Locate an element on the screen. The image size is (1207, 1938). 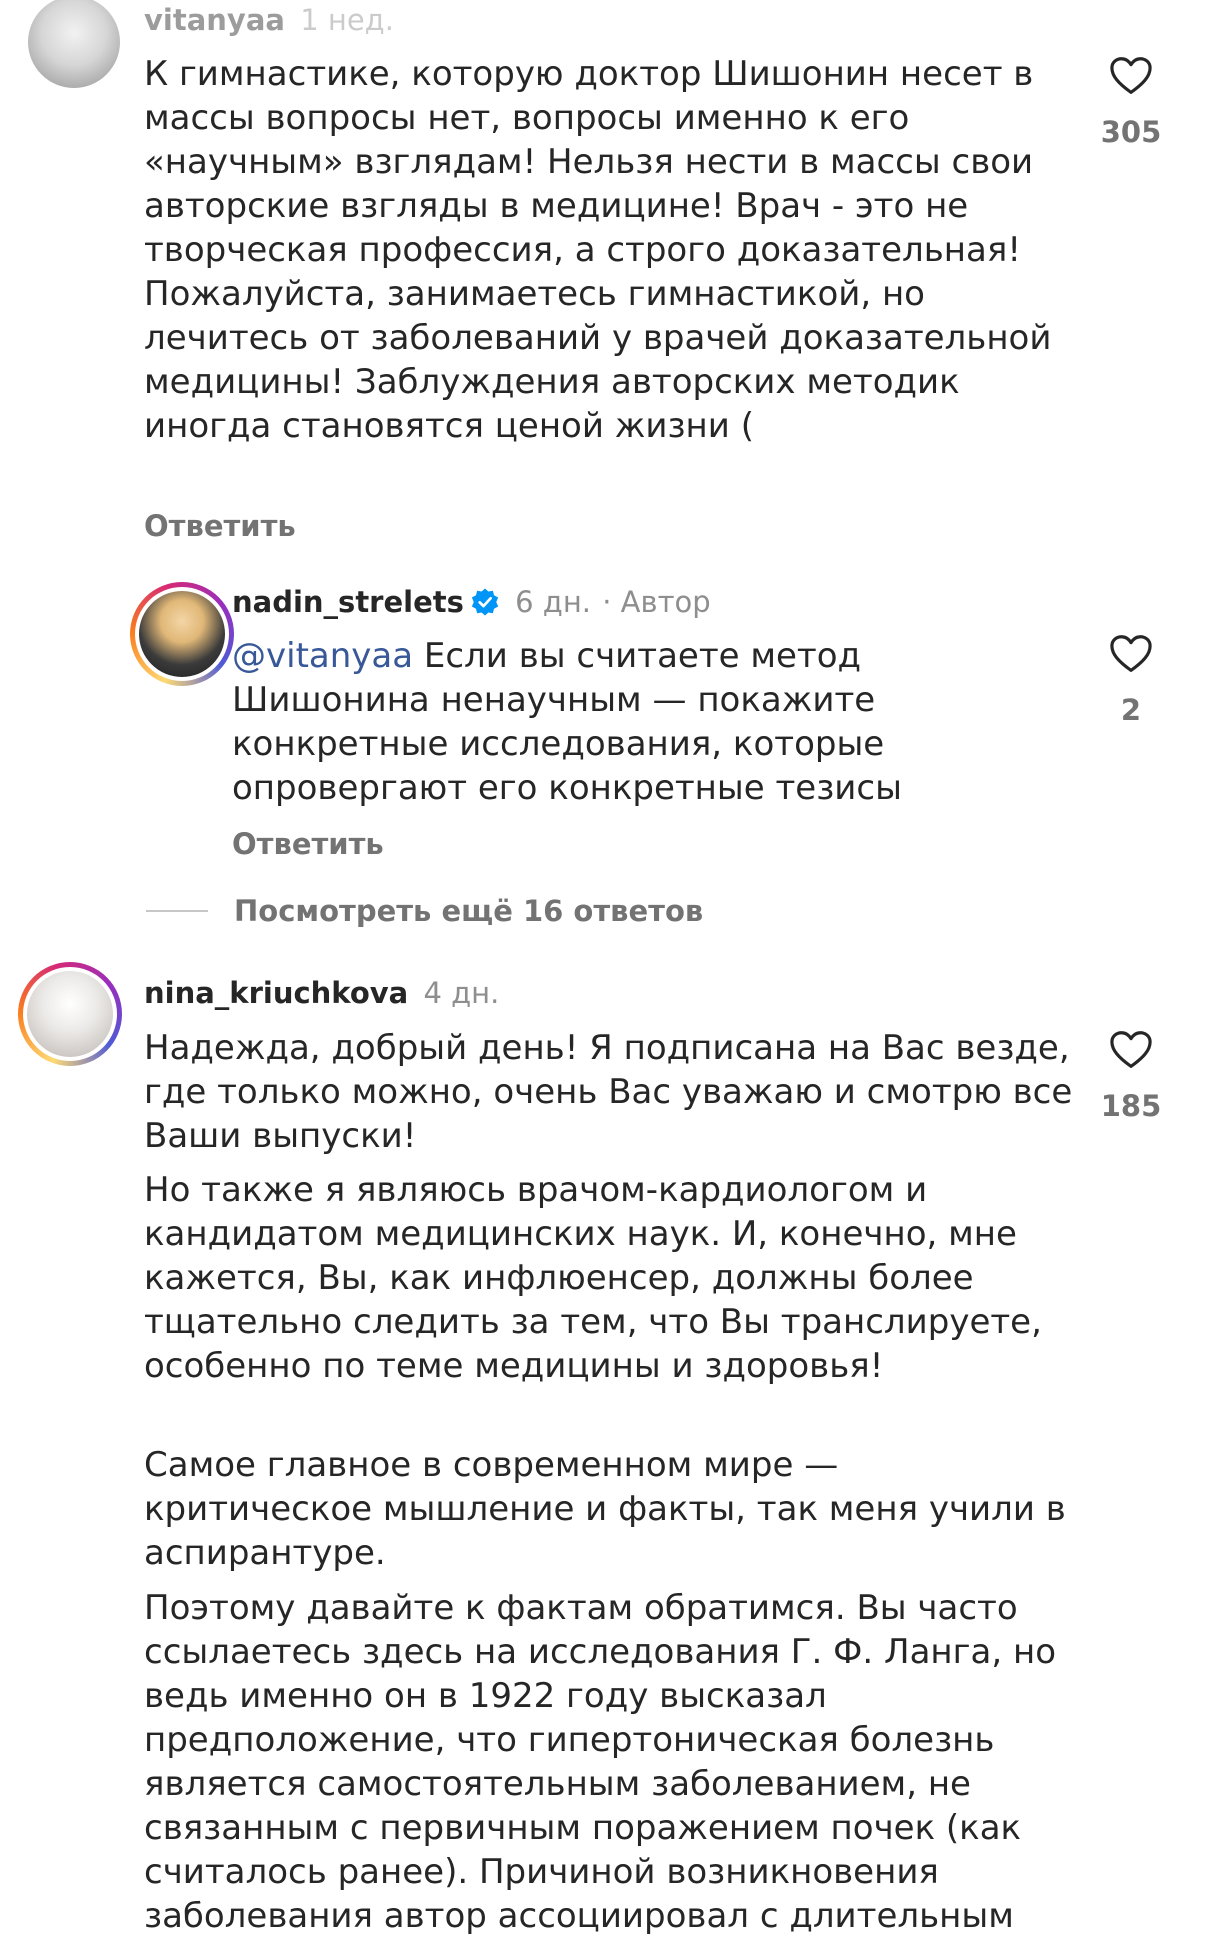
like-button: 185 is located at coordinates (1131, 1077).